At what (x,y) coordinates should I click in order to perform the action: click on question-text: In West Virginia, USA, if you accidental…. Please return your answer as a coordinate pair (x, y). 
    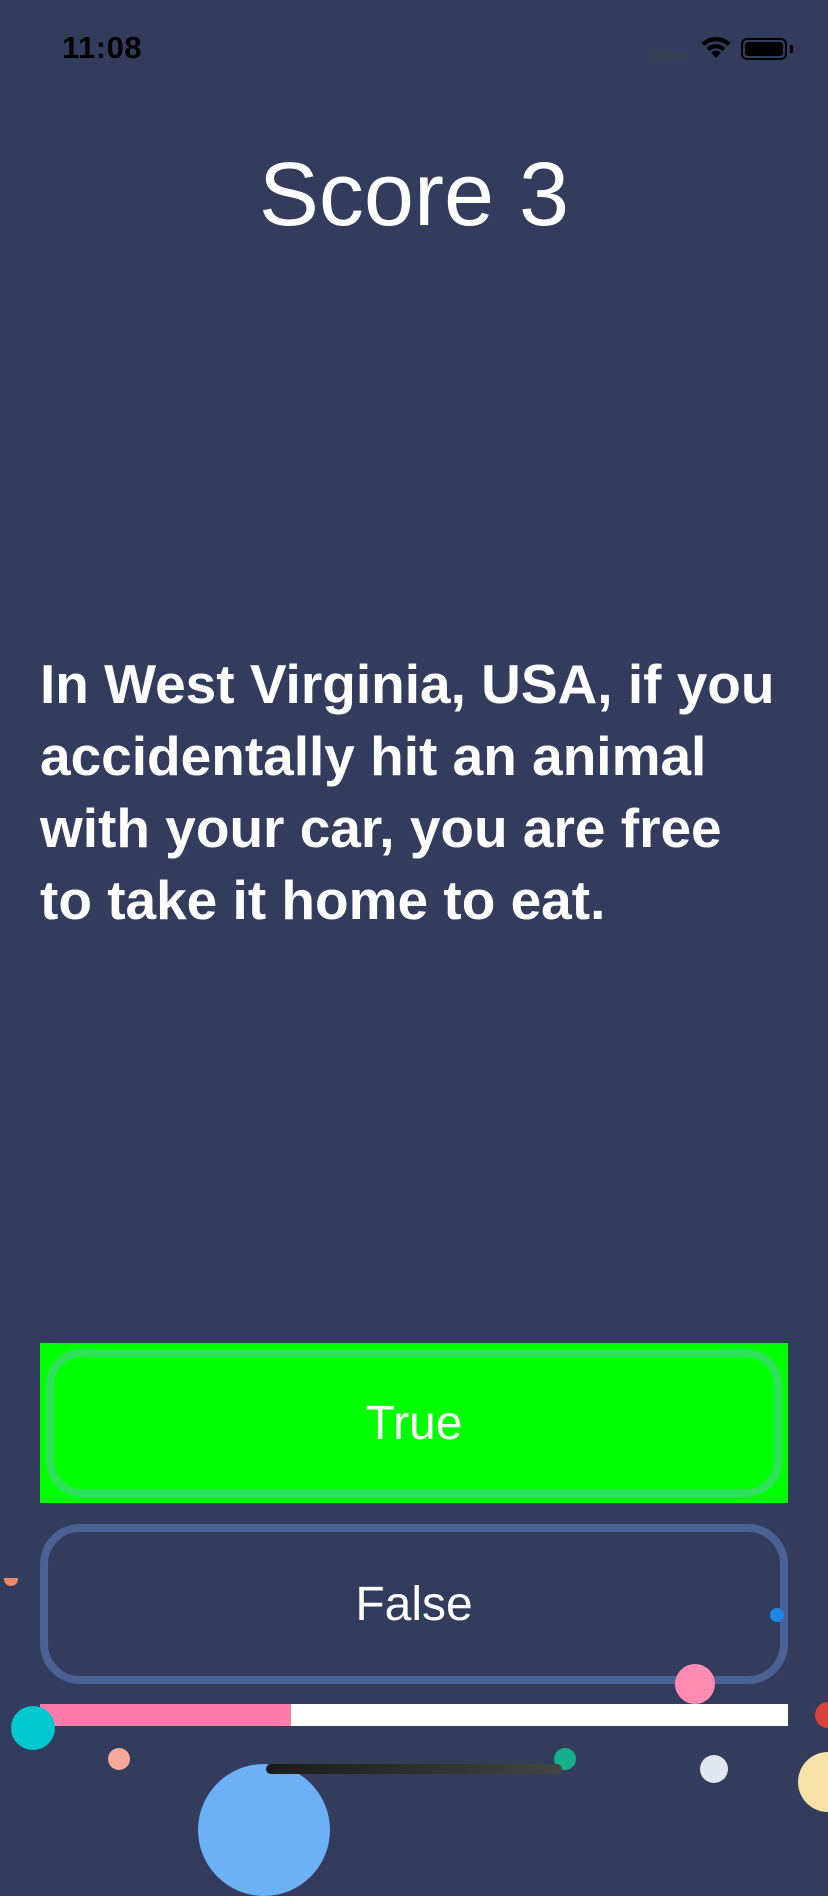
    Looking at the image, I should click on (407, 792).